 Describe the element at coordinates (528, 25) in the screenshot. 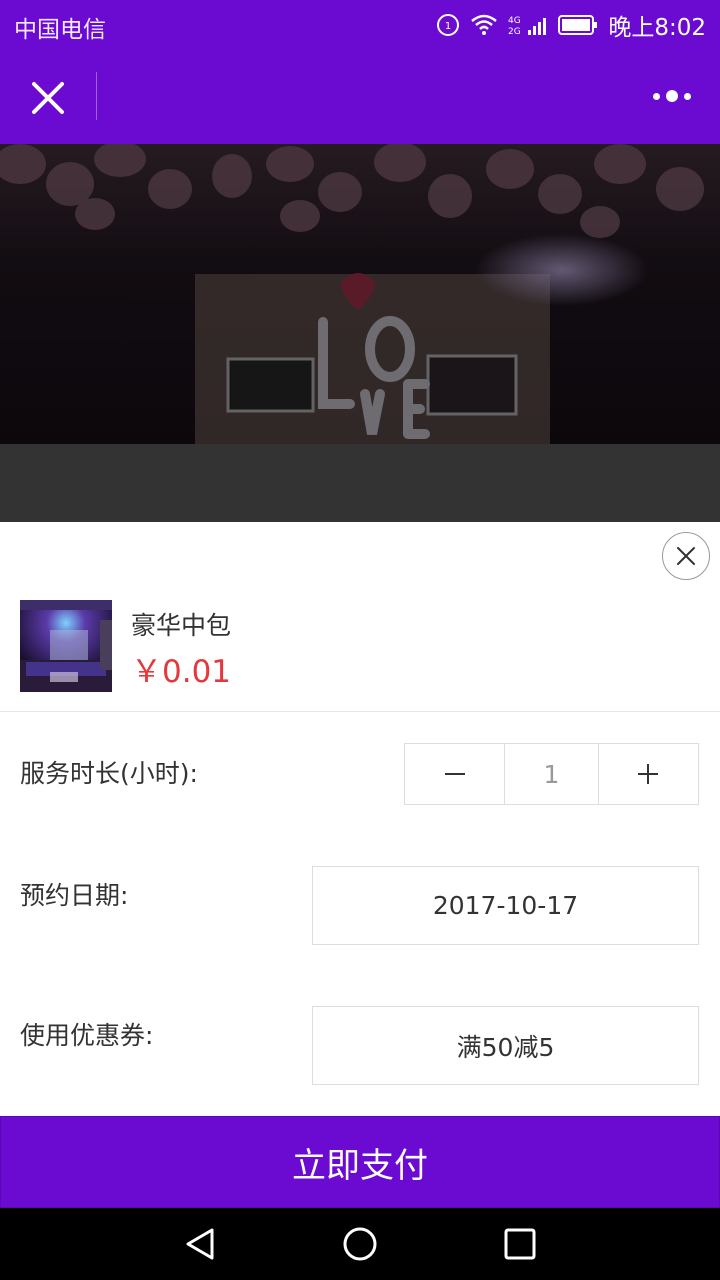

I see `signal-icon: 4G 2G` at that location.